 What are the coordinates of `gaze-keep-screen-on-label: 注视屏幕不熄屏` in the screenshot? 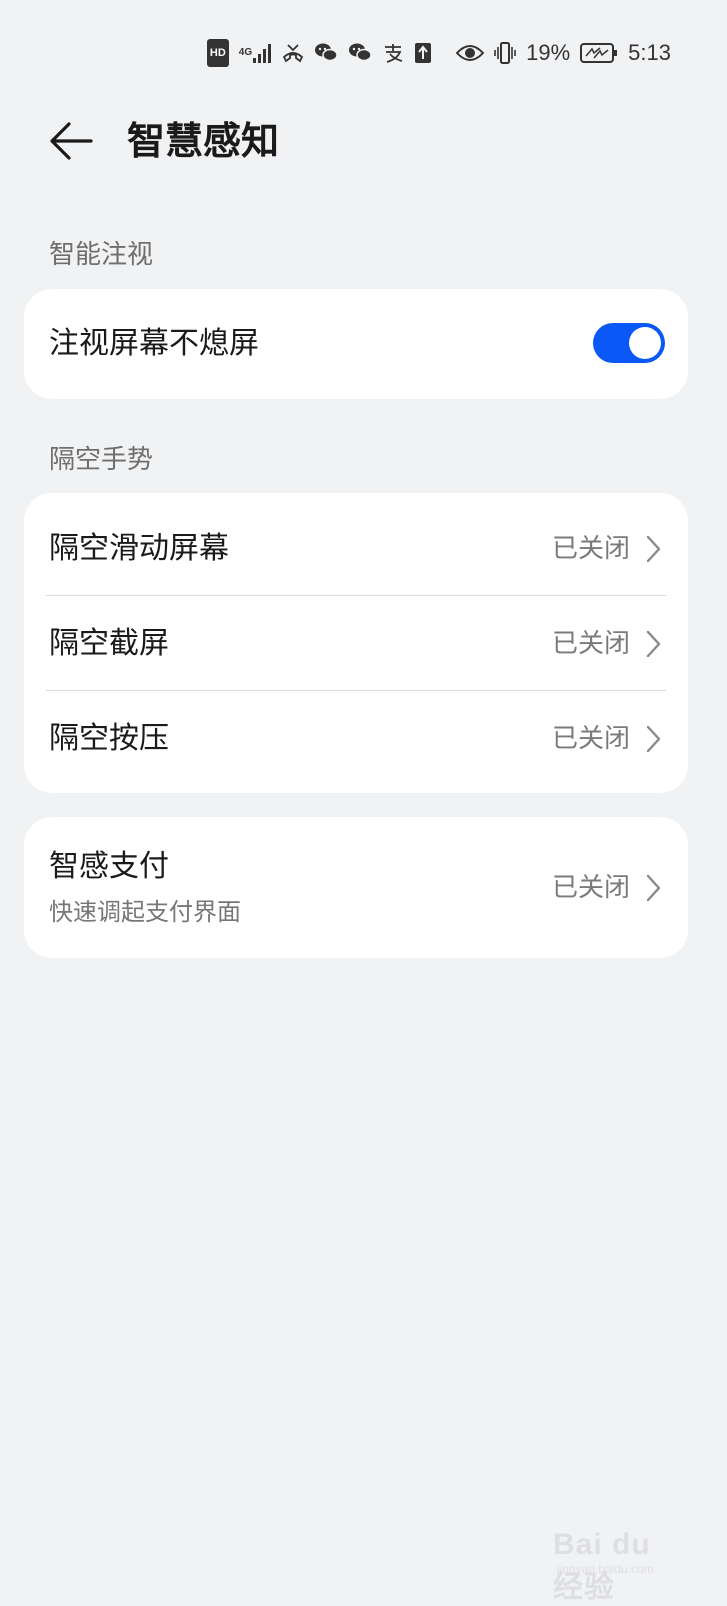 It's located at (154, 343).